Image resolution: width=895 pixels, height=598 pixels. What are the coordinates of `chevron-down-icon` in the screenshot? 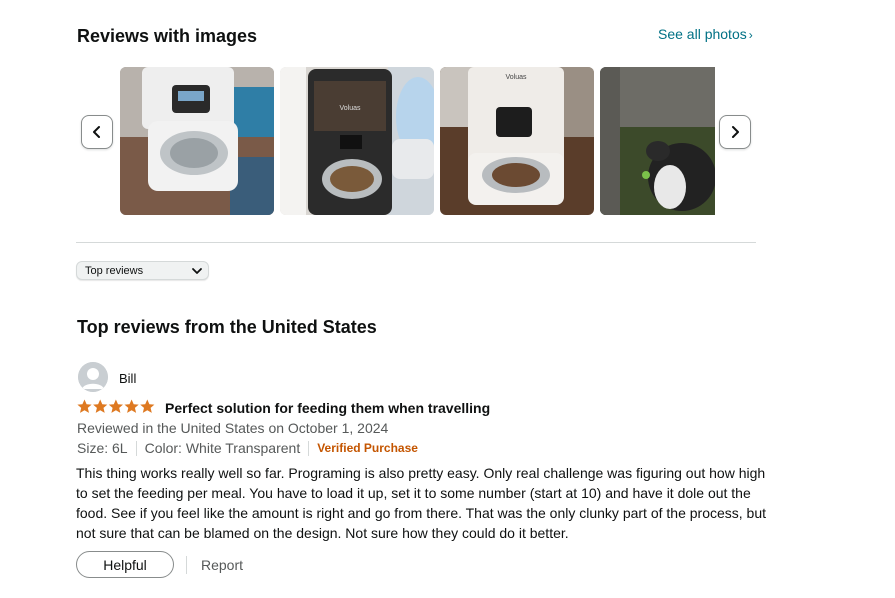 It's located at (197, 271).